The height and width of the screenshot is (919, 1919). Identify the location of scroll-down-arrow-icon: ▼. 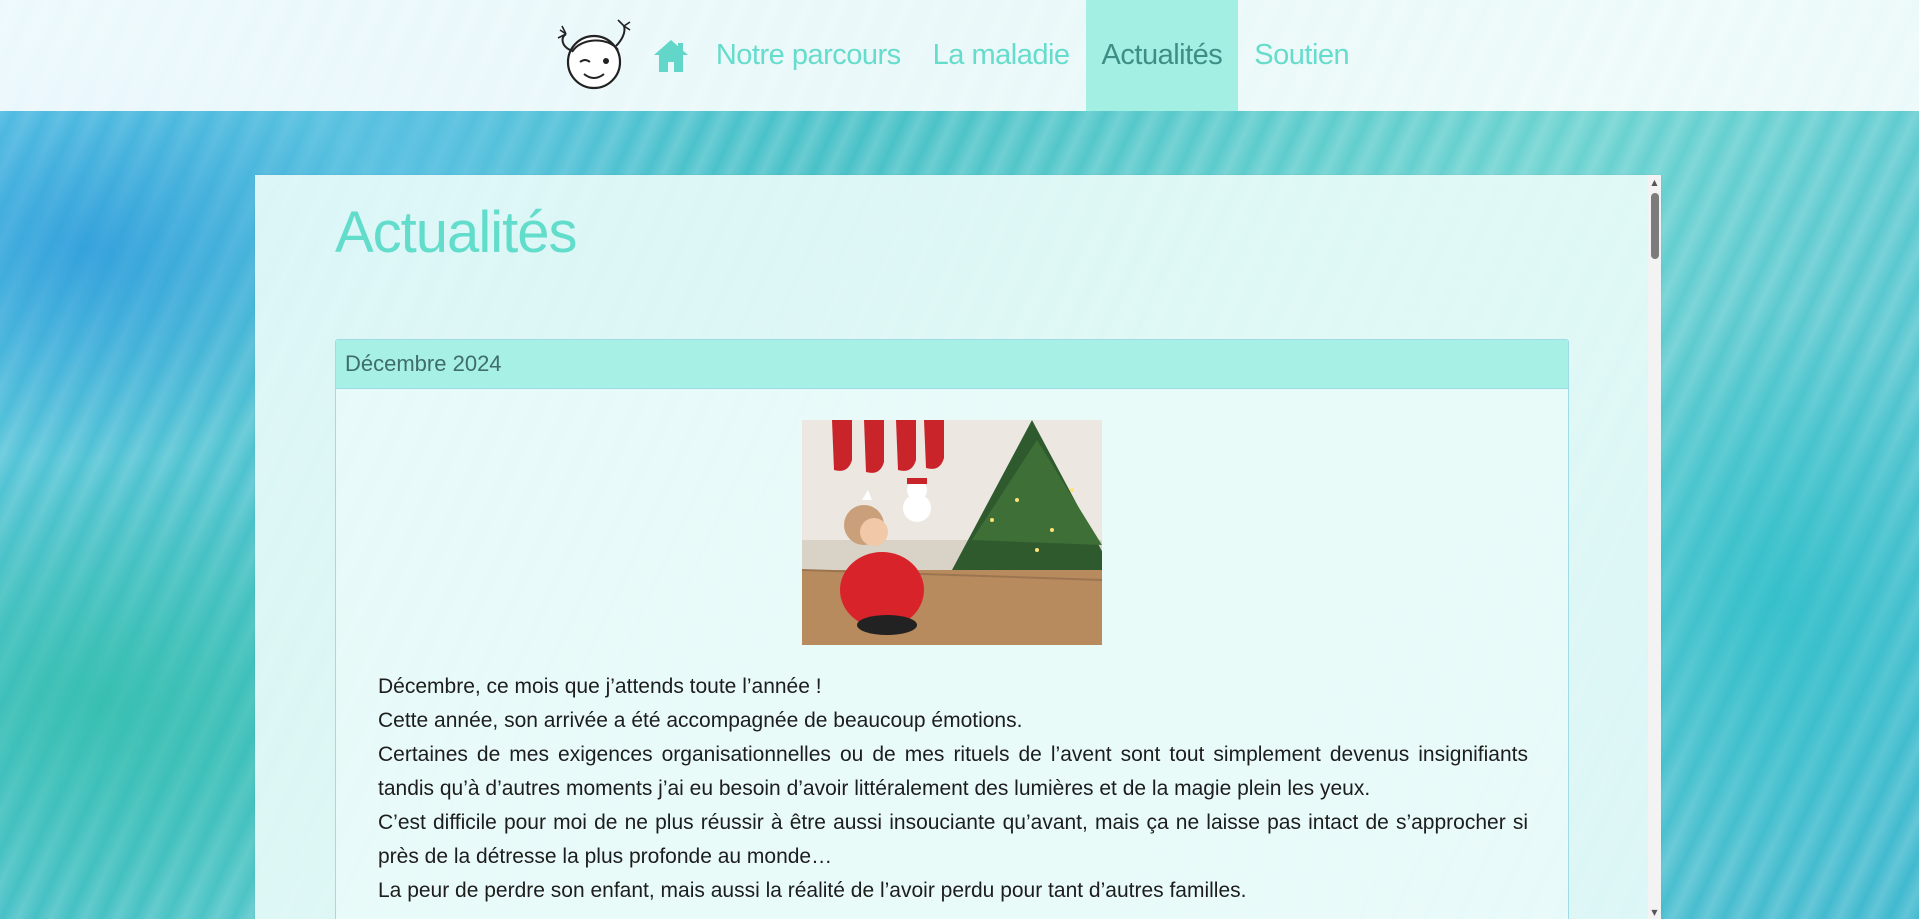
(1654, 912).